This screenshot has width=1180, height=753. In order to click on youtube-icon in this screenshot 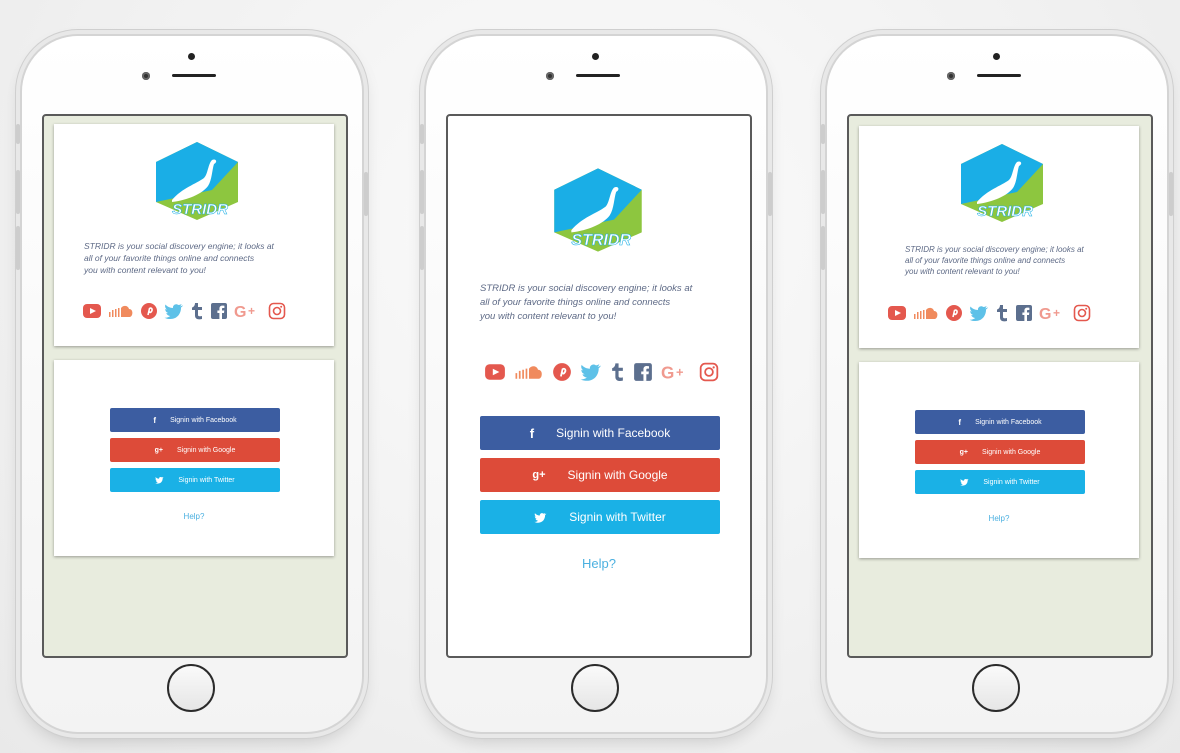, I will do `click(495, 372)`.